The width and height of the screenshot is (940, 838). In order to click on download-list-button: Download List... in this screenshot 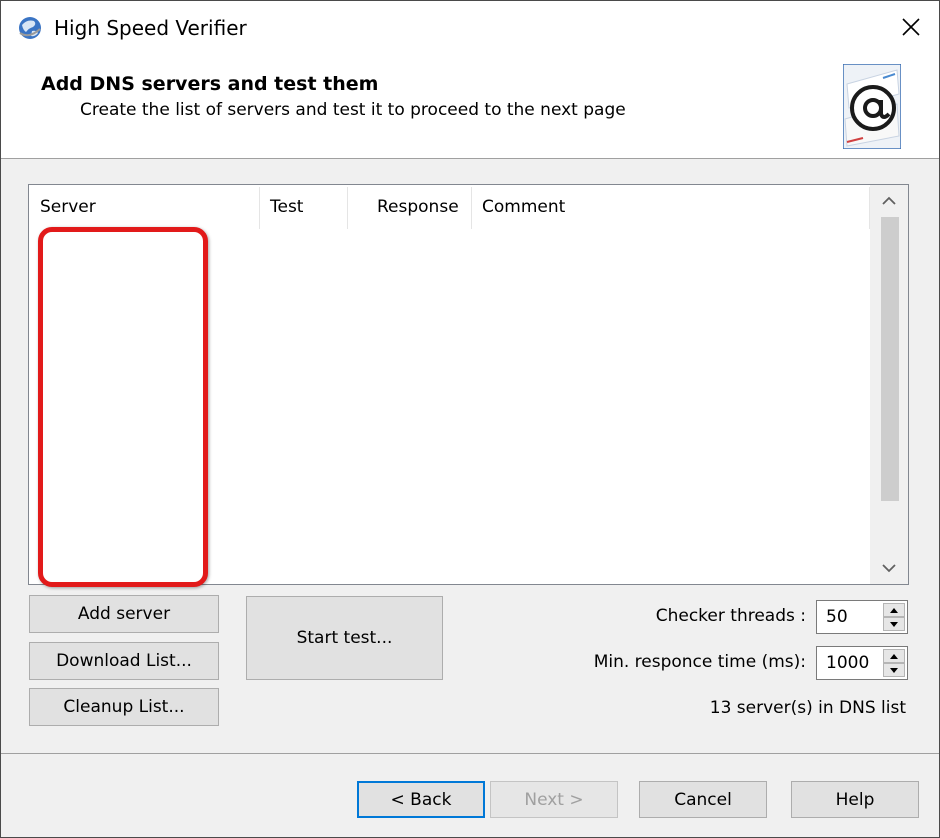, I will do `click(124, 661)`.